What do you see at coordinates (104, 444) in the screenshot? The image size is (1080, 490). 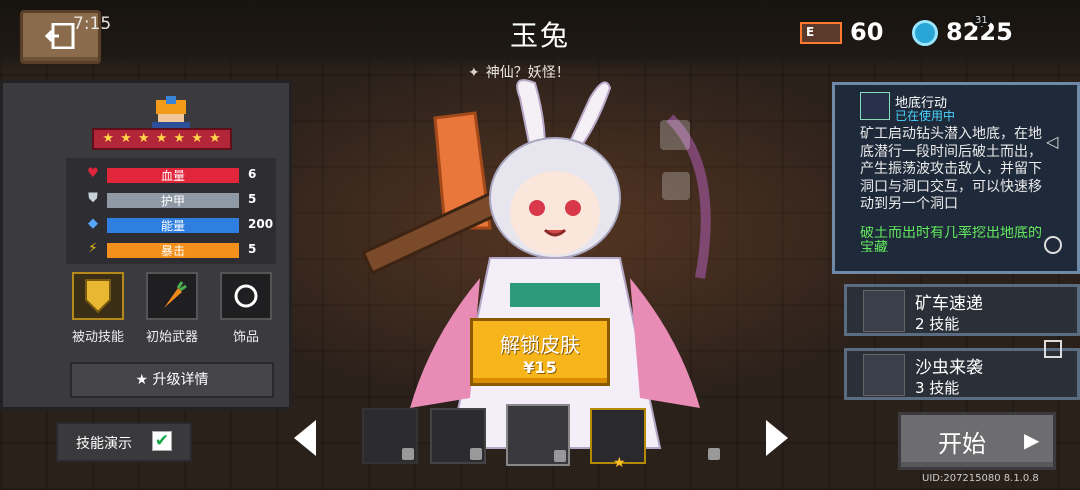 I see `skill-demo-label: 技能演示` at bounding box center [104, 444].